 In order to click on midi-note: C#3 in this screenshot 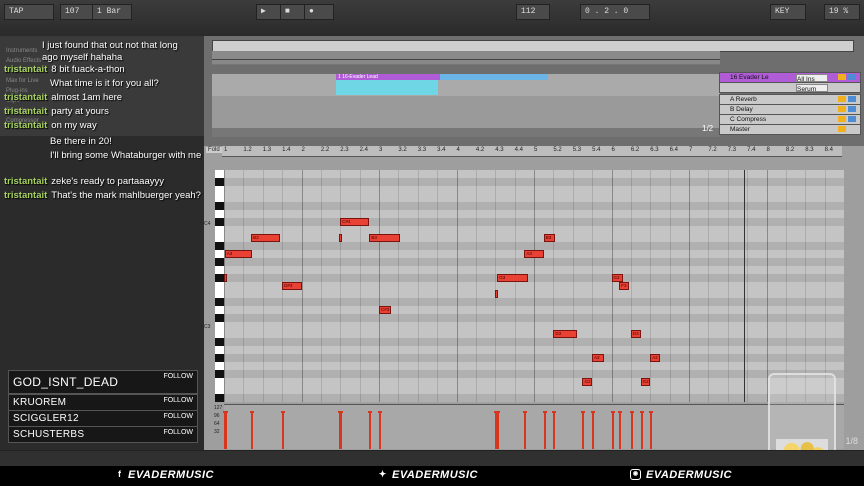, I will do `click(385, 310)`.